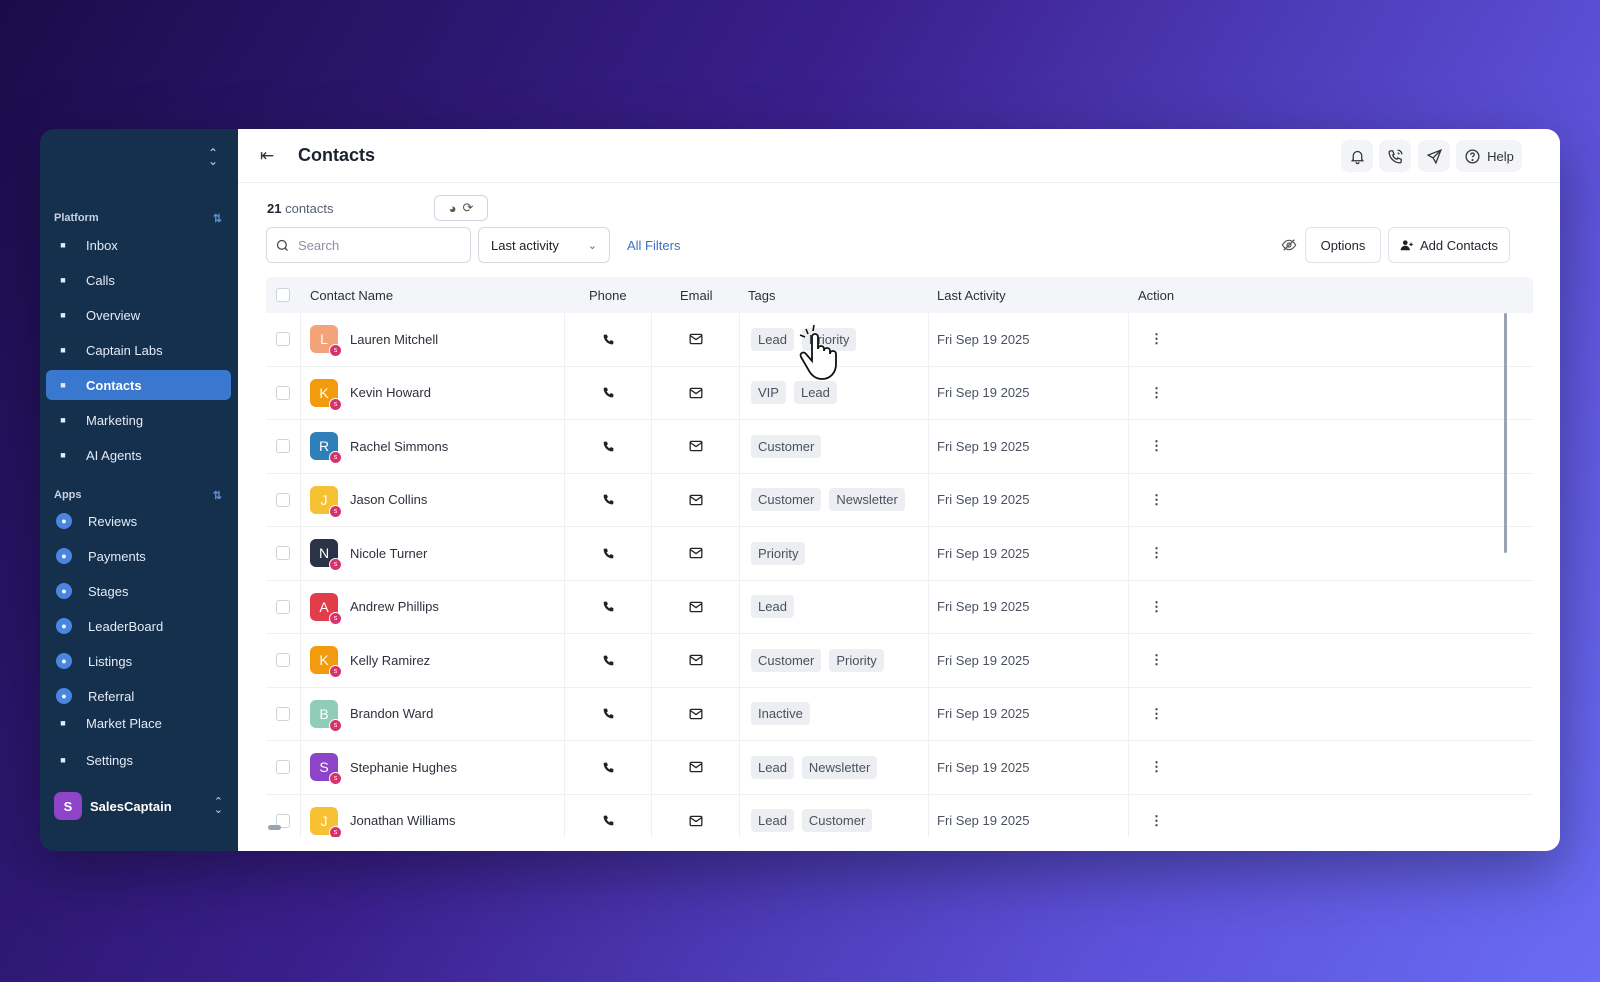 This screenshot has width=1600, height=982. I want to click on calls-button, so click(1395, 156).